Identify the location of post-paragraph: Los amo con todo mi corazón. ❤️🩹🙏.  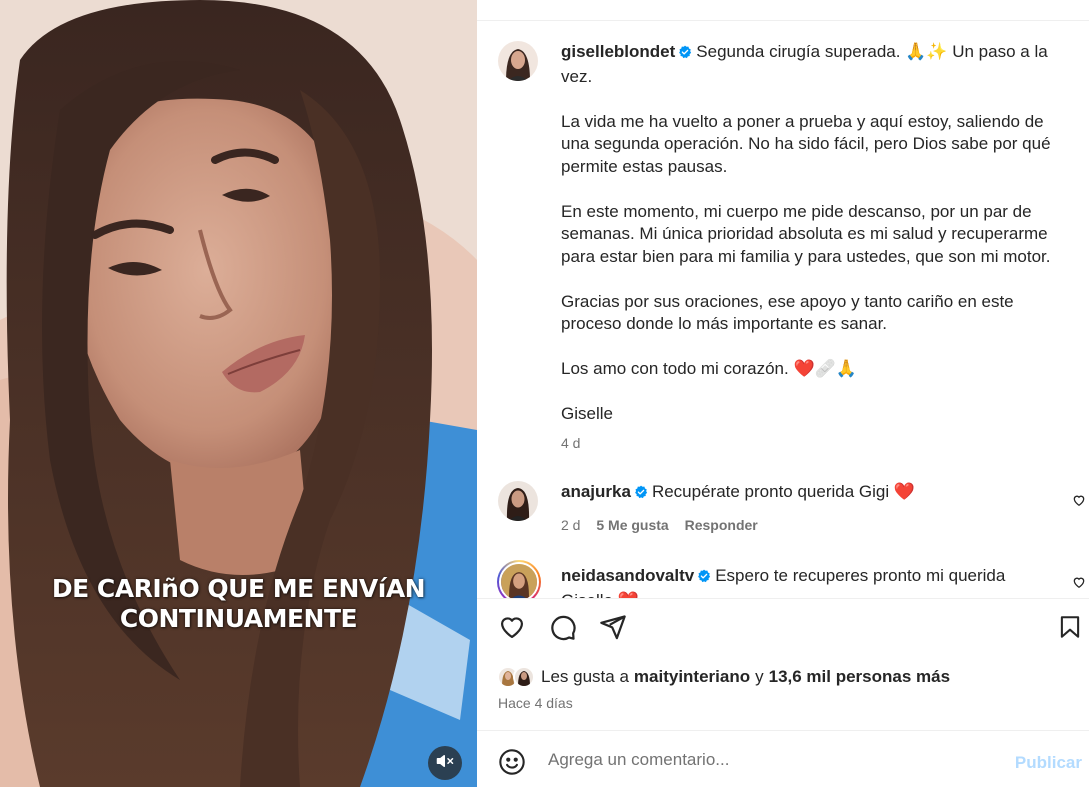
(709, 368).